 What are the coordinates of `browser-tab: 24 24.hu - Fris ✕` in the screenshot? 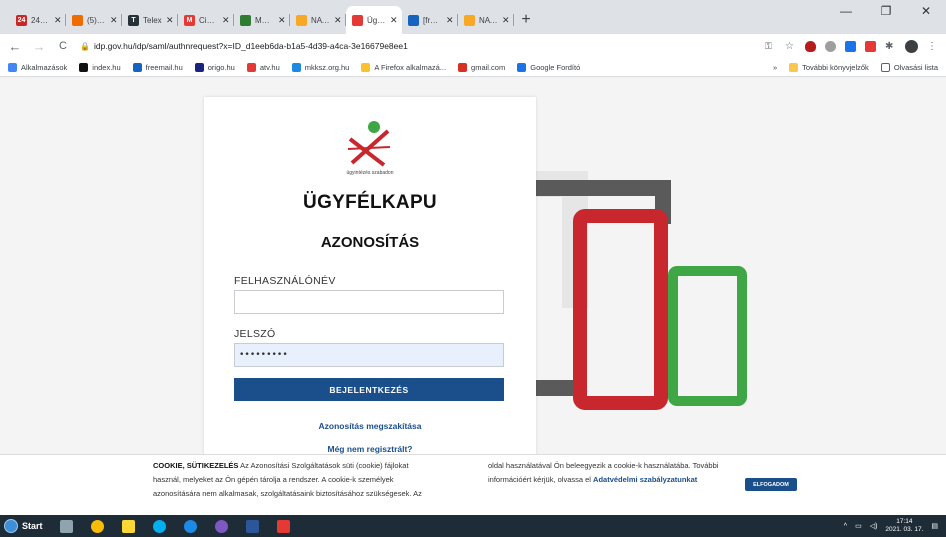 It's located at (38, 20).